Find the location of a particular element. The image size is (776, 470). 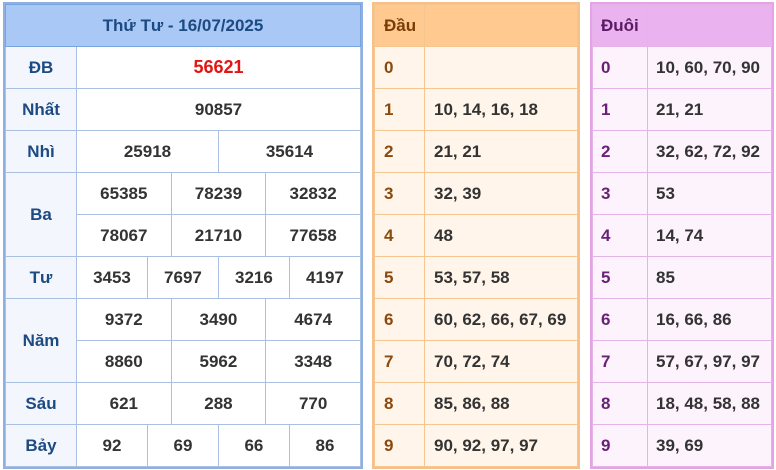

duoi-row: 2 32, 62, 72, 92 is located at coordinates (682, 151).